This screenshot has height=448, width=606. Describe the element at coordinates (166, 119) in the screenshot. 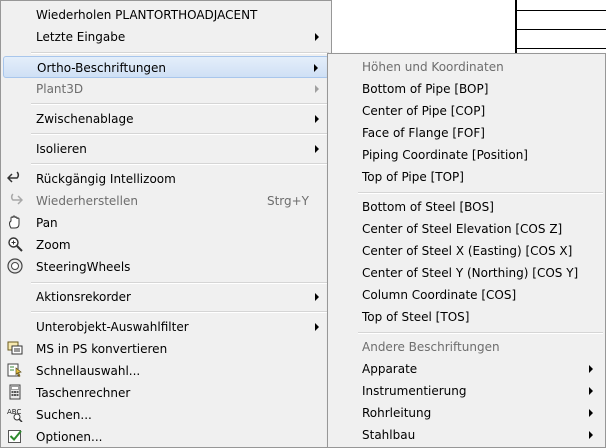

I see `menu-item-clipboard: Zwischenablage` at that location.